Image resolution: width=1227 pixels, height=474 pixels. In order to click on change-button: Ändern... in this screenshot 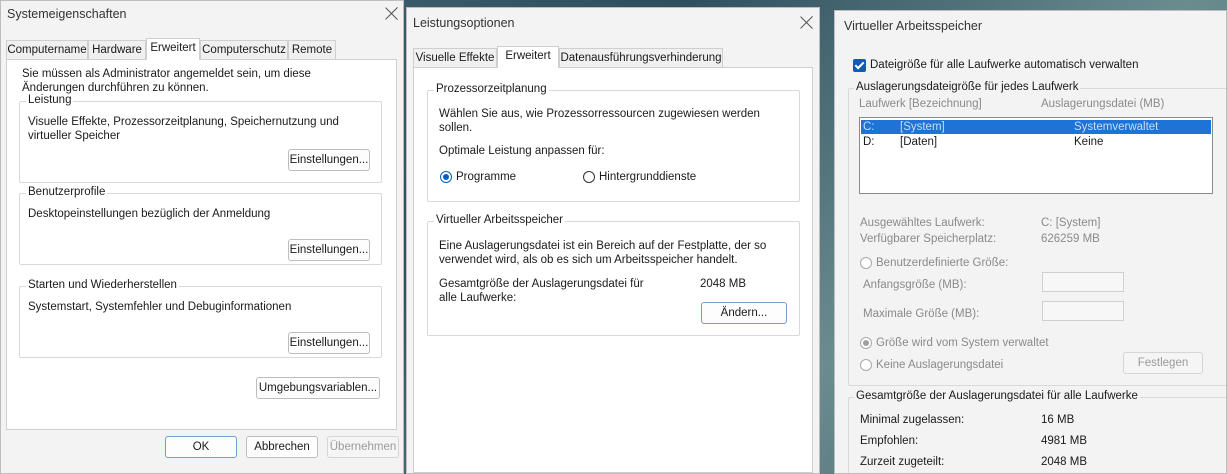, I will do `click(744, 313)`.